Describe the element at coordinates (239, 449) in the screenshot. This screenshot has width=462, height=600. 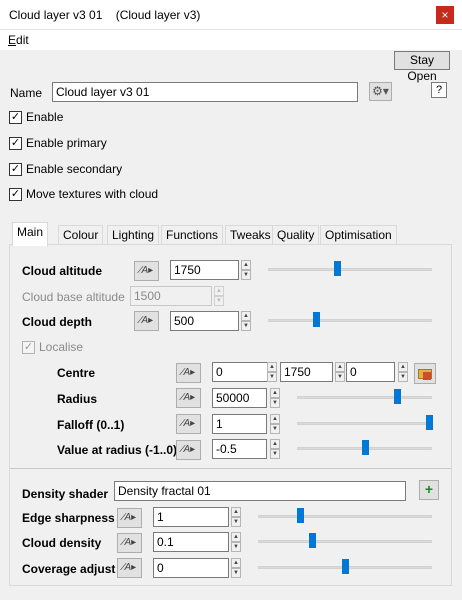
I see `value-at-radius-input: -0.5` at that location.